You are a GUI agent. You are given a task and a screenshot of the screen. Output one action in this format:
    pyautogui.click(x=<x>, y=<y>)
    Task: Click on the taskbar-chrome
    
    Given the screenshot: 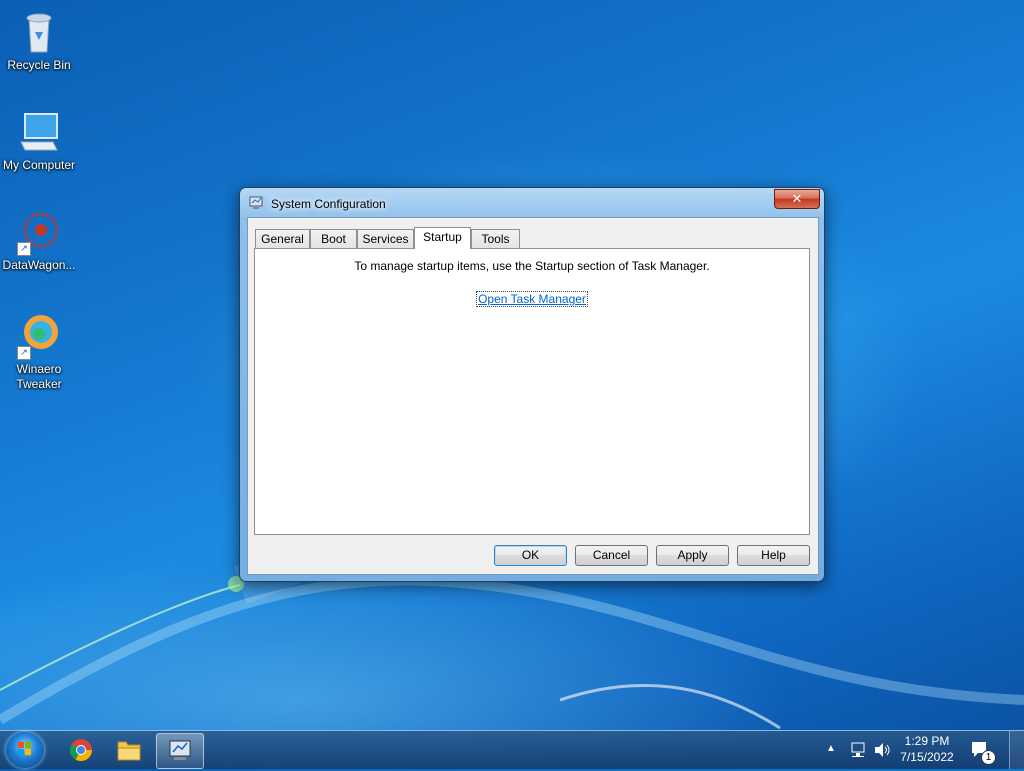 What is the action you would take?
    pyautogui.click(x=81, y=750)
    